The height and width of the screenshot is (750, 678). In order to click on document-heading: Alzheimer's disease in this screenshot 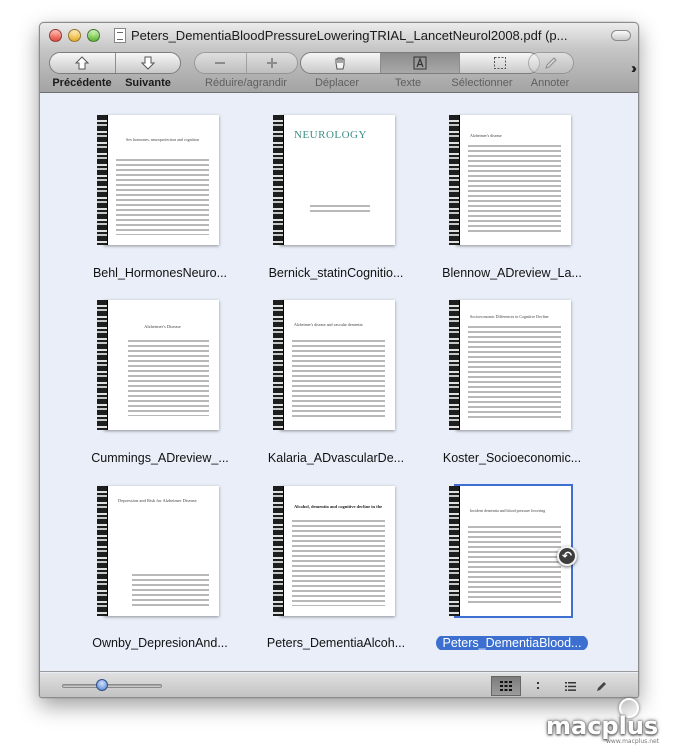, I will do `click(486, 135)`.